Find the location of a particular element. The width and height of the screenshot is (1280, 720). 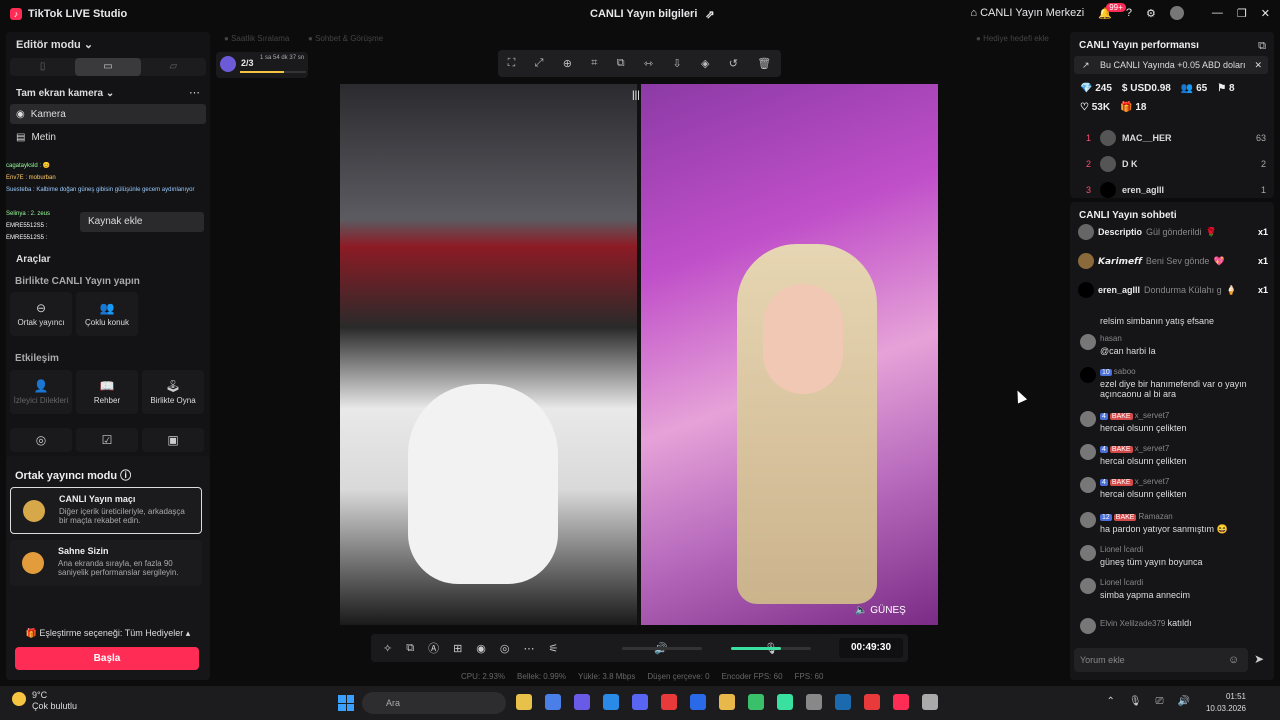

btn-label: Rehber is located at coordinates (107, 400).